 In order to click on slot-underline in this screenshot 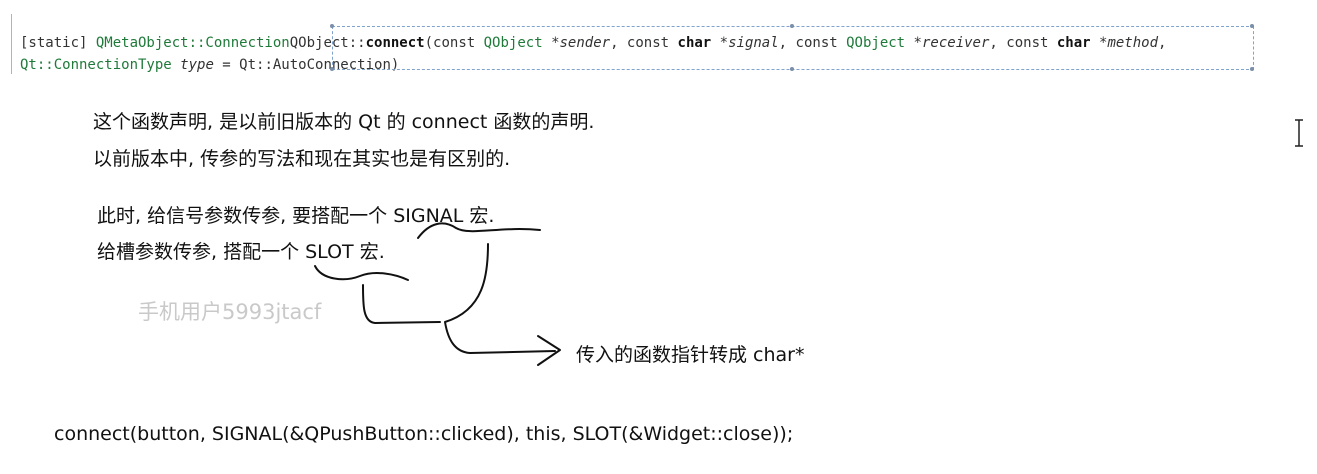, I will do `click(361, 273)`.